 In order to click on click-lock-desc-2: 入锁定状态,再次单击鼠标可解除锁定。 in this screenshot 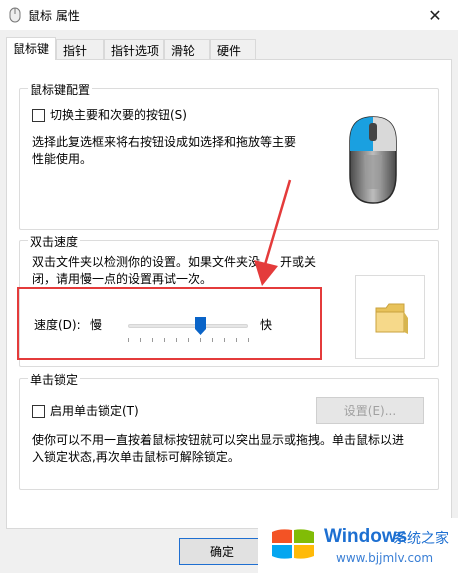, I will do `click(136, 457)`.